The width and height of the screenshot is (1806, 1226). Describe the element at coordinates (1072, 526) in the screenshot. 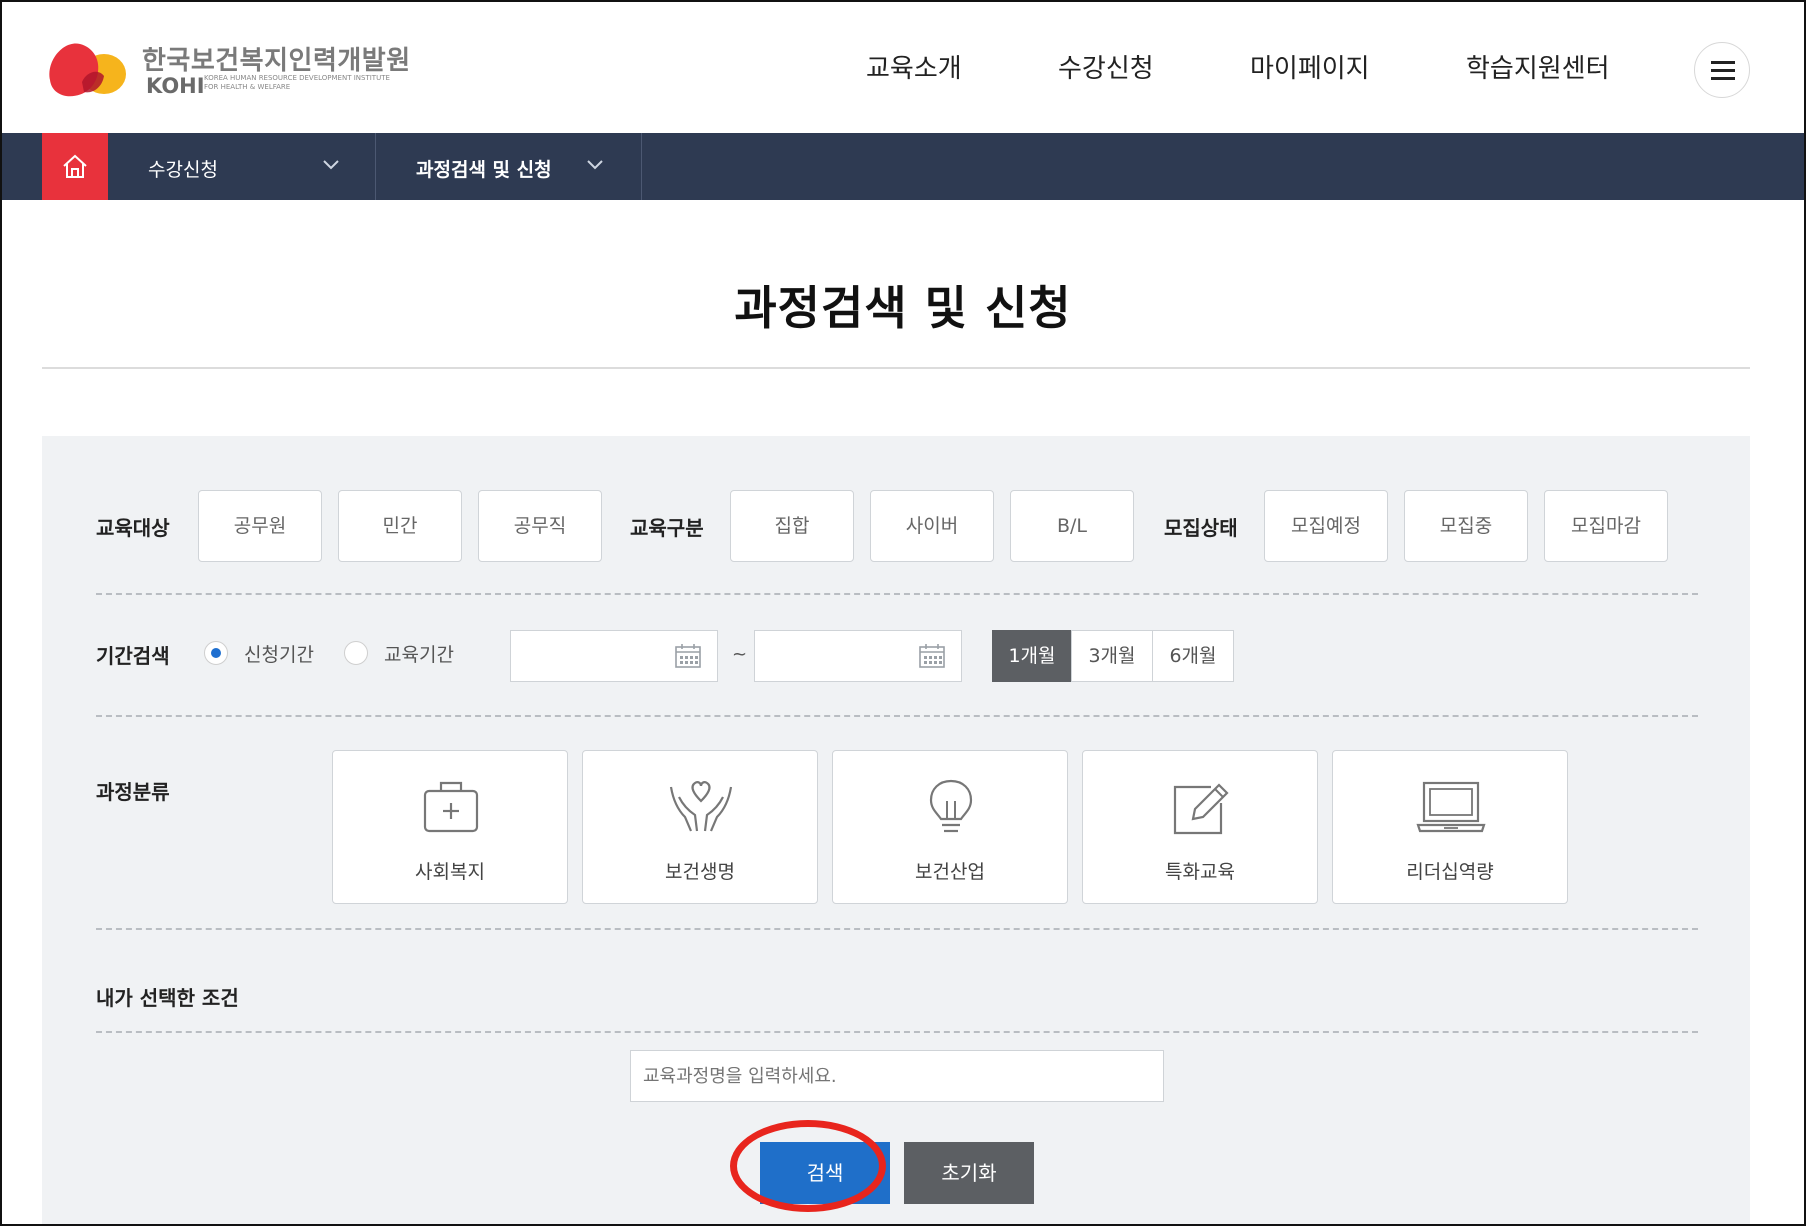

I see `type-option-blended: B/L` at that location.